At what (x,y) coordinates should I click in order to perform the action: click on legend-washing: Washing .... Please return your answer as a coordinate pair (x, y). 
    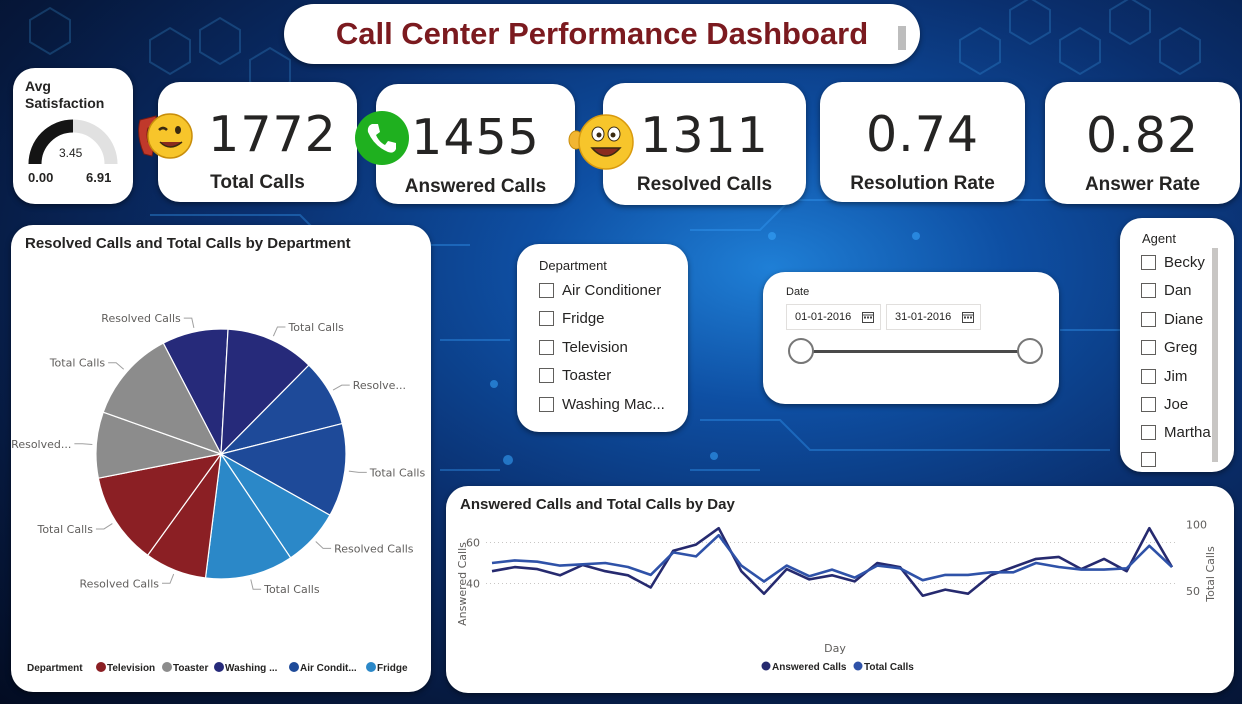
    Looking at the image, I should click on (251, 668).